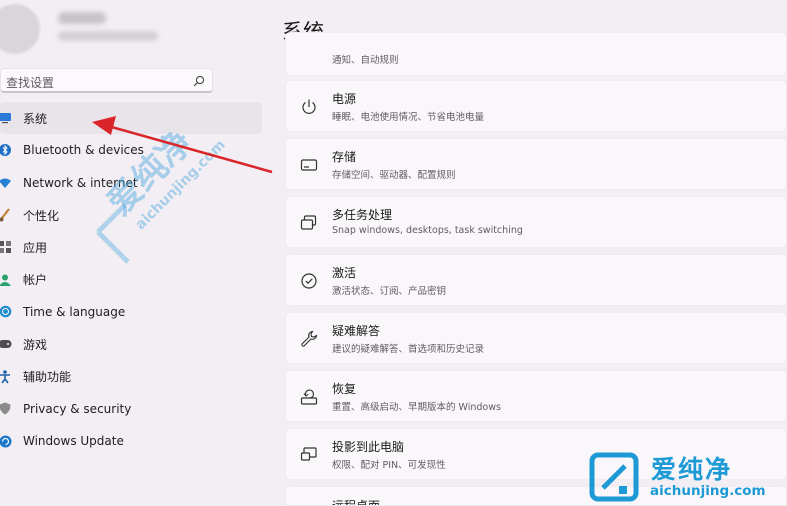 This screenshot has height=506, width=787. What do you see at coordinates (30, 83) in the screenshot?
I see `search-placeholder: 查找设置` at bounding box center [30, 83].